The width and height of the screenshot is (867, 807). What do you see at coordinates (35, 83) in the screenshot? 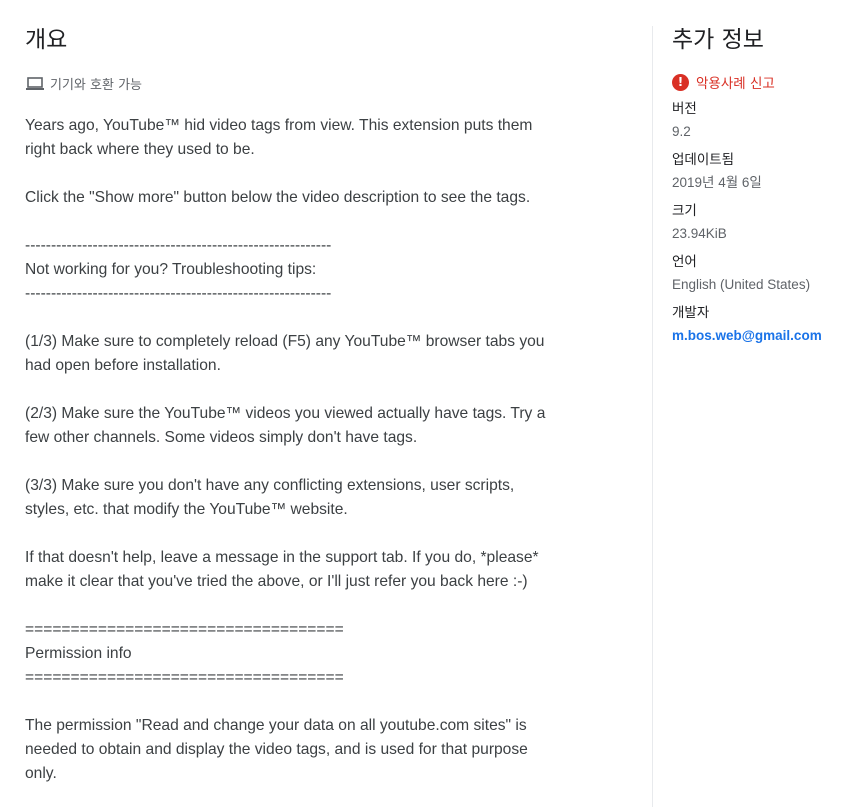
I see `laptop-icon` at bounding box center [35, 83].